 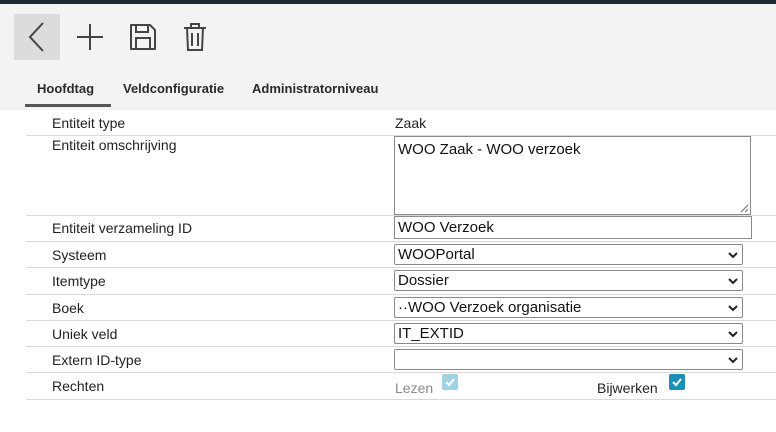 What do you see at coordinates (315, 89) in the screenshot?
I see `tab-administratorniveau: Administratorniveau` at bounding box center [315, 89].